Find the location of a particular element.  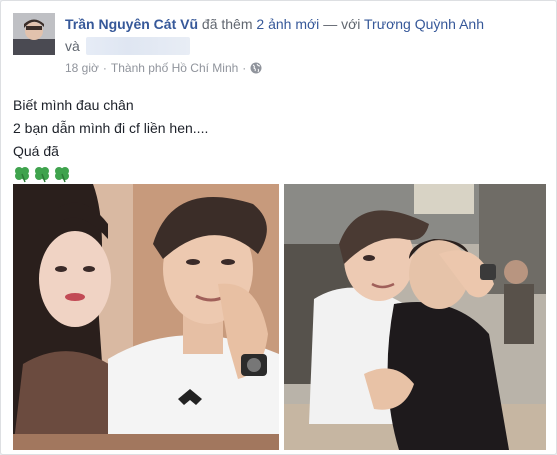

author-name: Trần Nguyên Cát Vũ is located at coordinates (131, 24).